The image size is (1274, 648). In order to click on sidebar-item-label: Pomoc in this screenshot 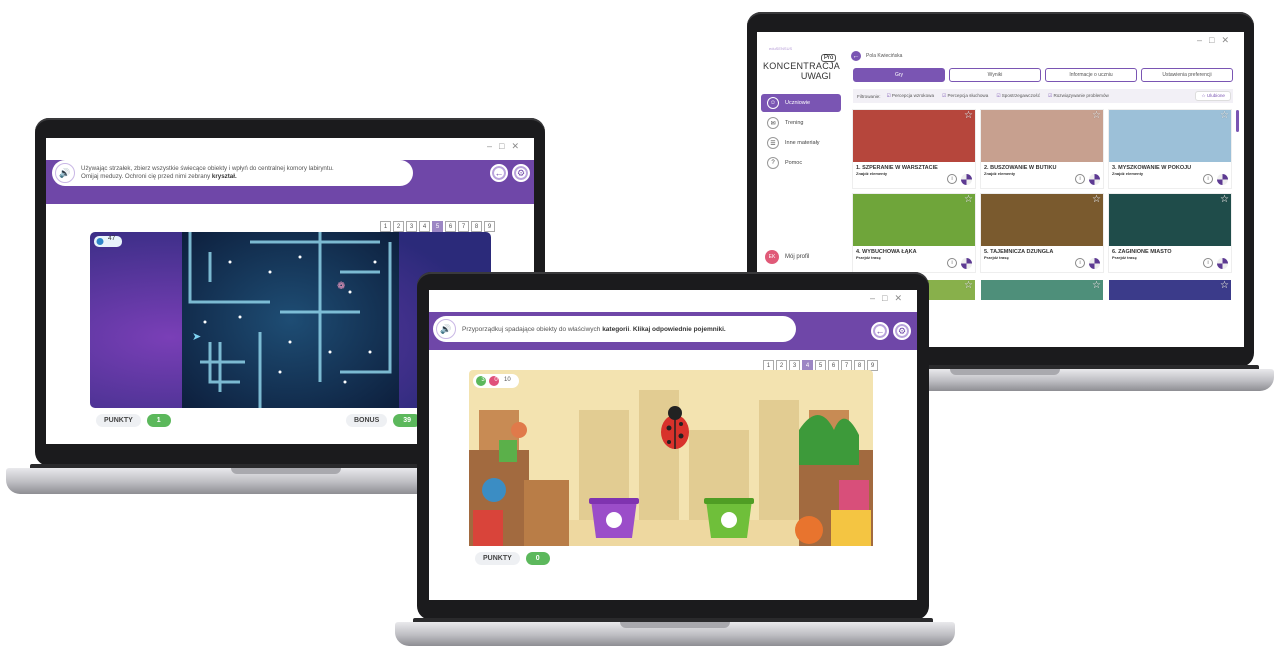, I will do `click(794, 163)`.